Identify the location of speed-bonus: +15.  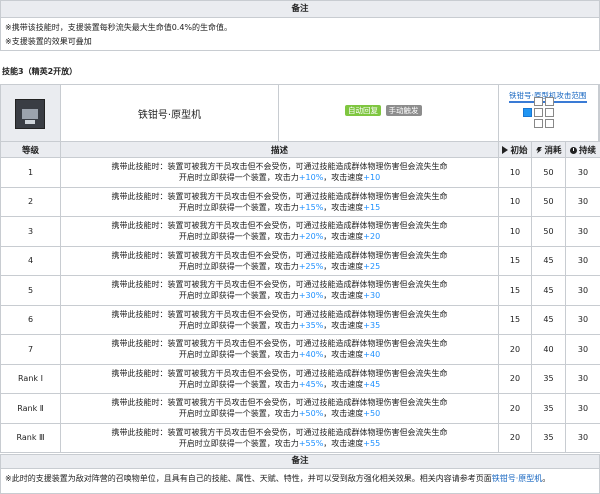
(372, 207).